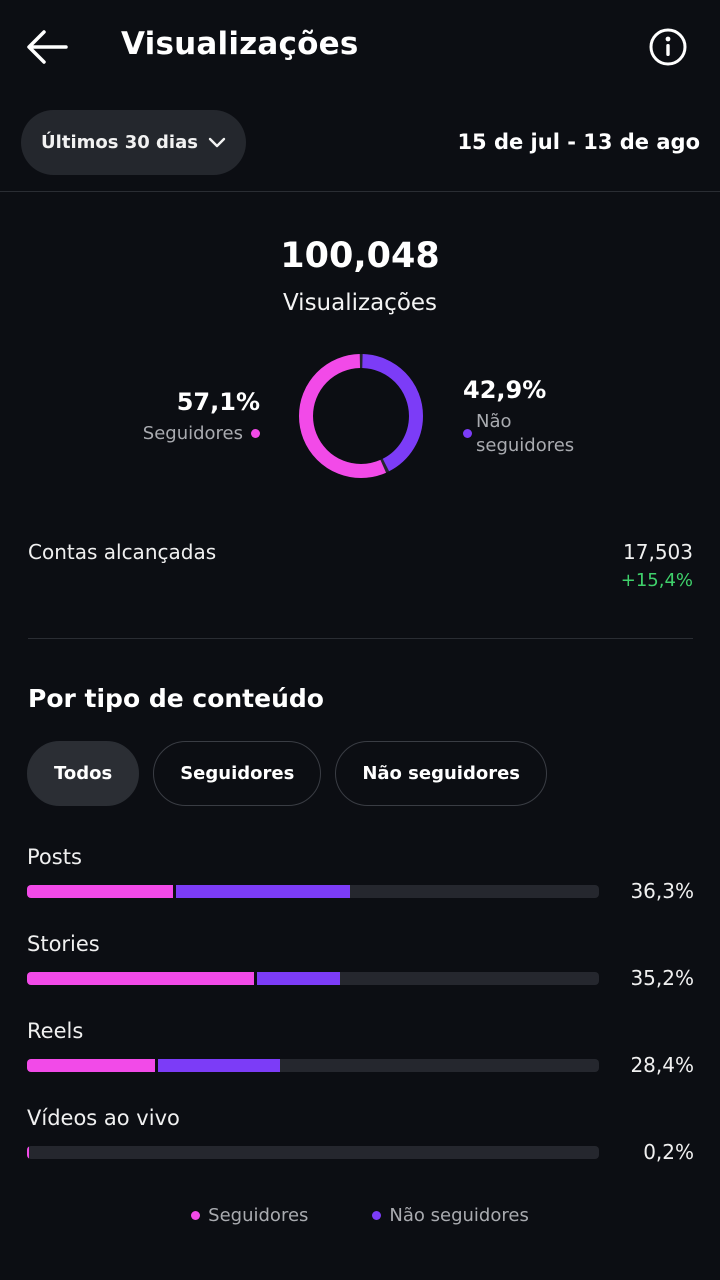  I want to click on views-donut-chart, so click(361, 416).